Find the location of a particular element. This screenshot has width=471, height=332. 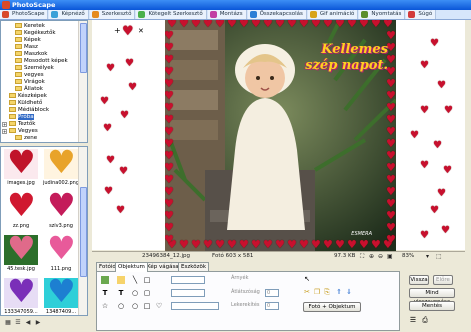

zoom-in-icon: ⊕ is located at coordinates (371, 256).